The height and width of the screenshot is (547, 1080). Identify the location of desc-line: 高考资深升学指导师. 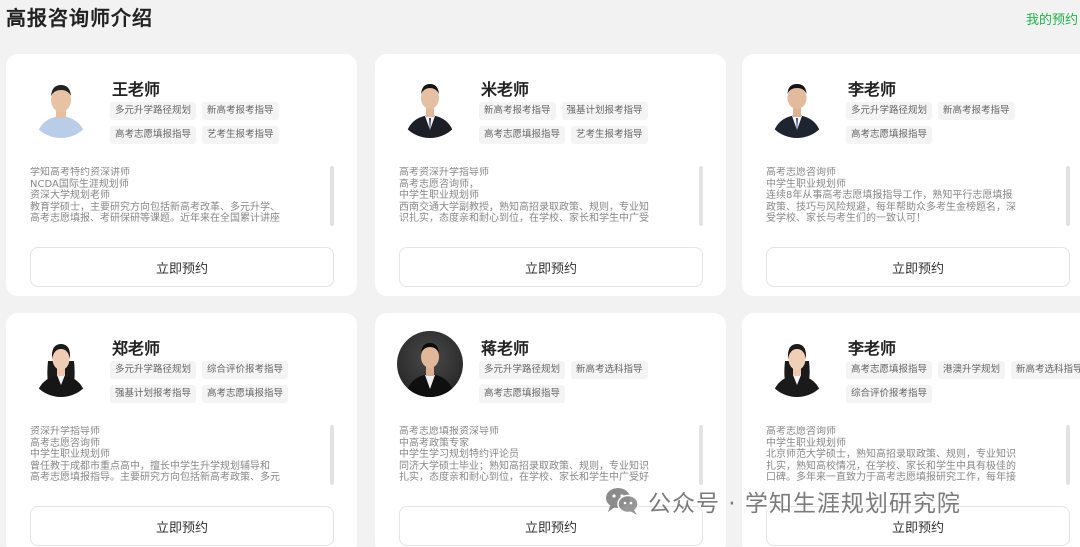
(444, 172).